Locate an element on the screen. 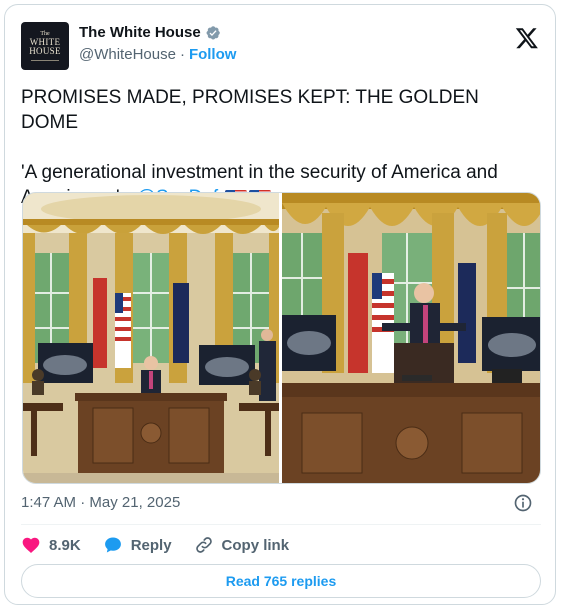  tweet-date: May 21, 2025 is located at coordinates (135, 502).